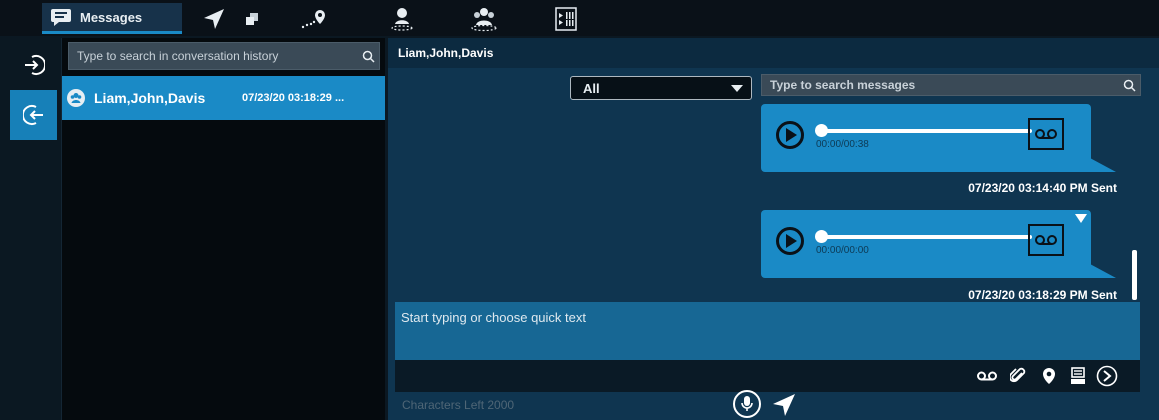 The height and width of the screenshot is (420, 1159). Describe the element at coordinates (61, 17) in the screenshot. I see `chat-icon` at that location.